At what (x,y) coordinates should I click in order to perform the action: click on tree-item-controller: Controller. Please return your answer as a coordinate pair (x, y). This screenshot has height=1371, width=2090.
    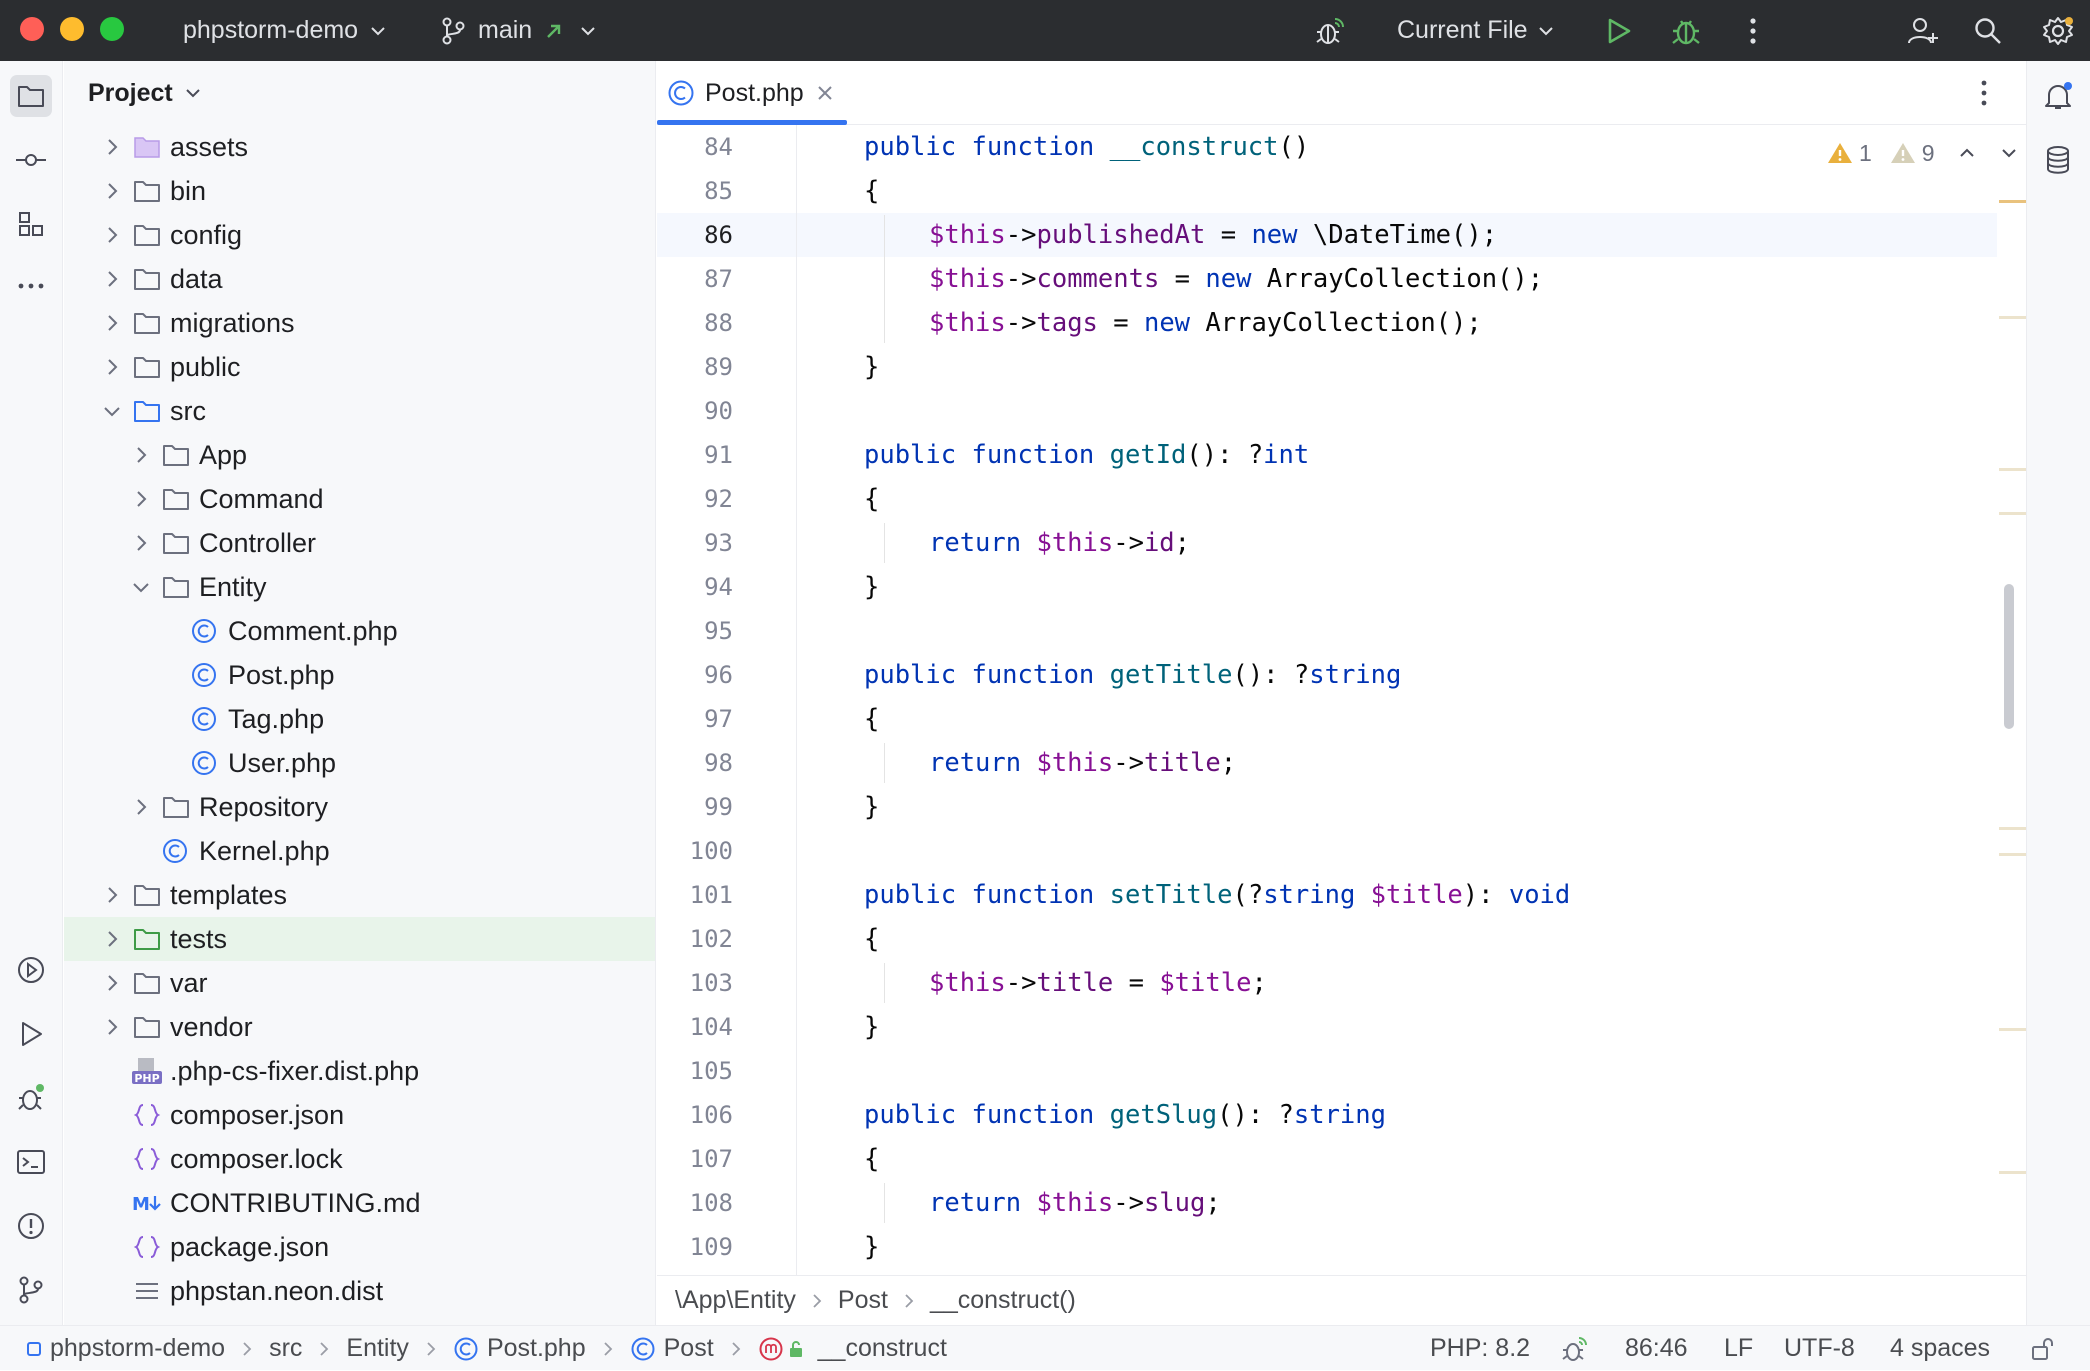
    Looking at the image, I should click on (359, 543).